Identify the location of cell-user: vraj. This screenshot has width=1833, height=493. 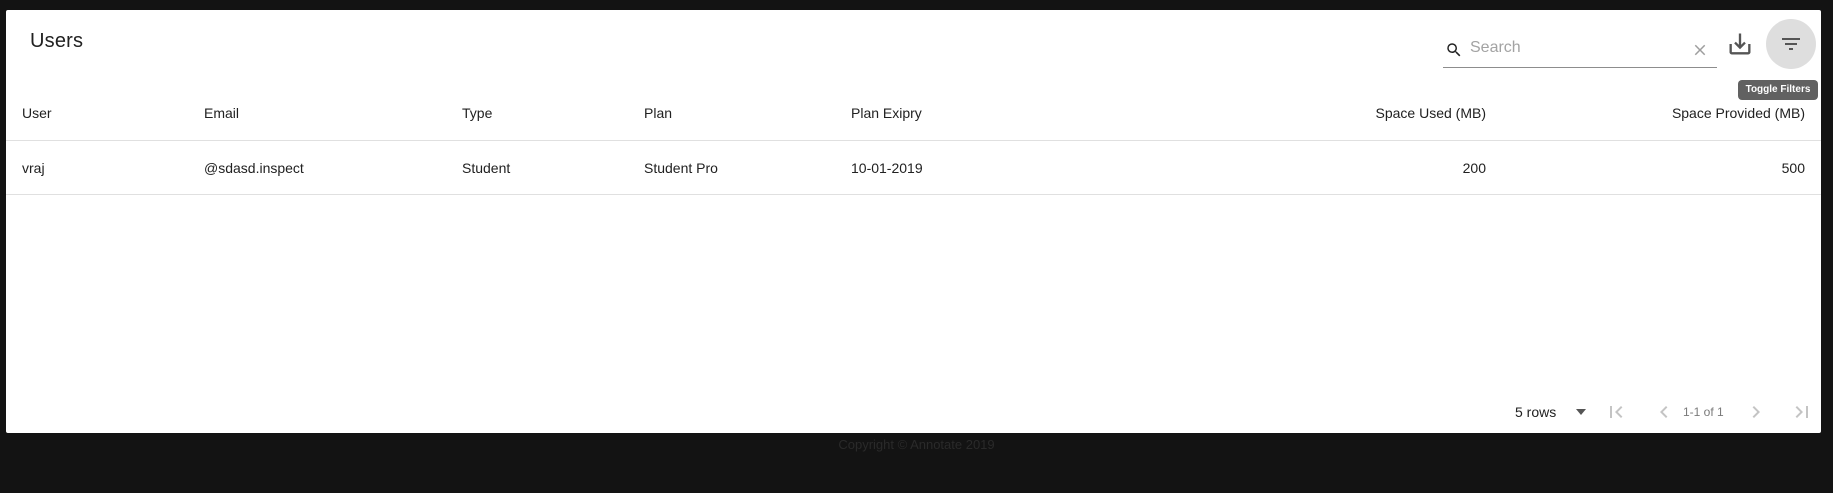
(97, 167).